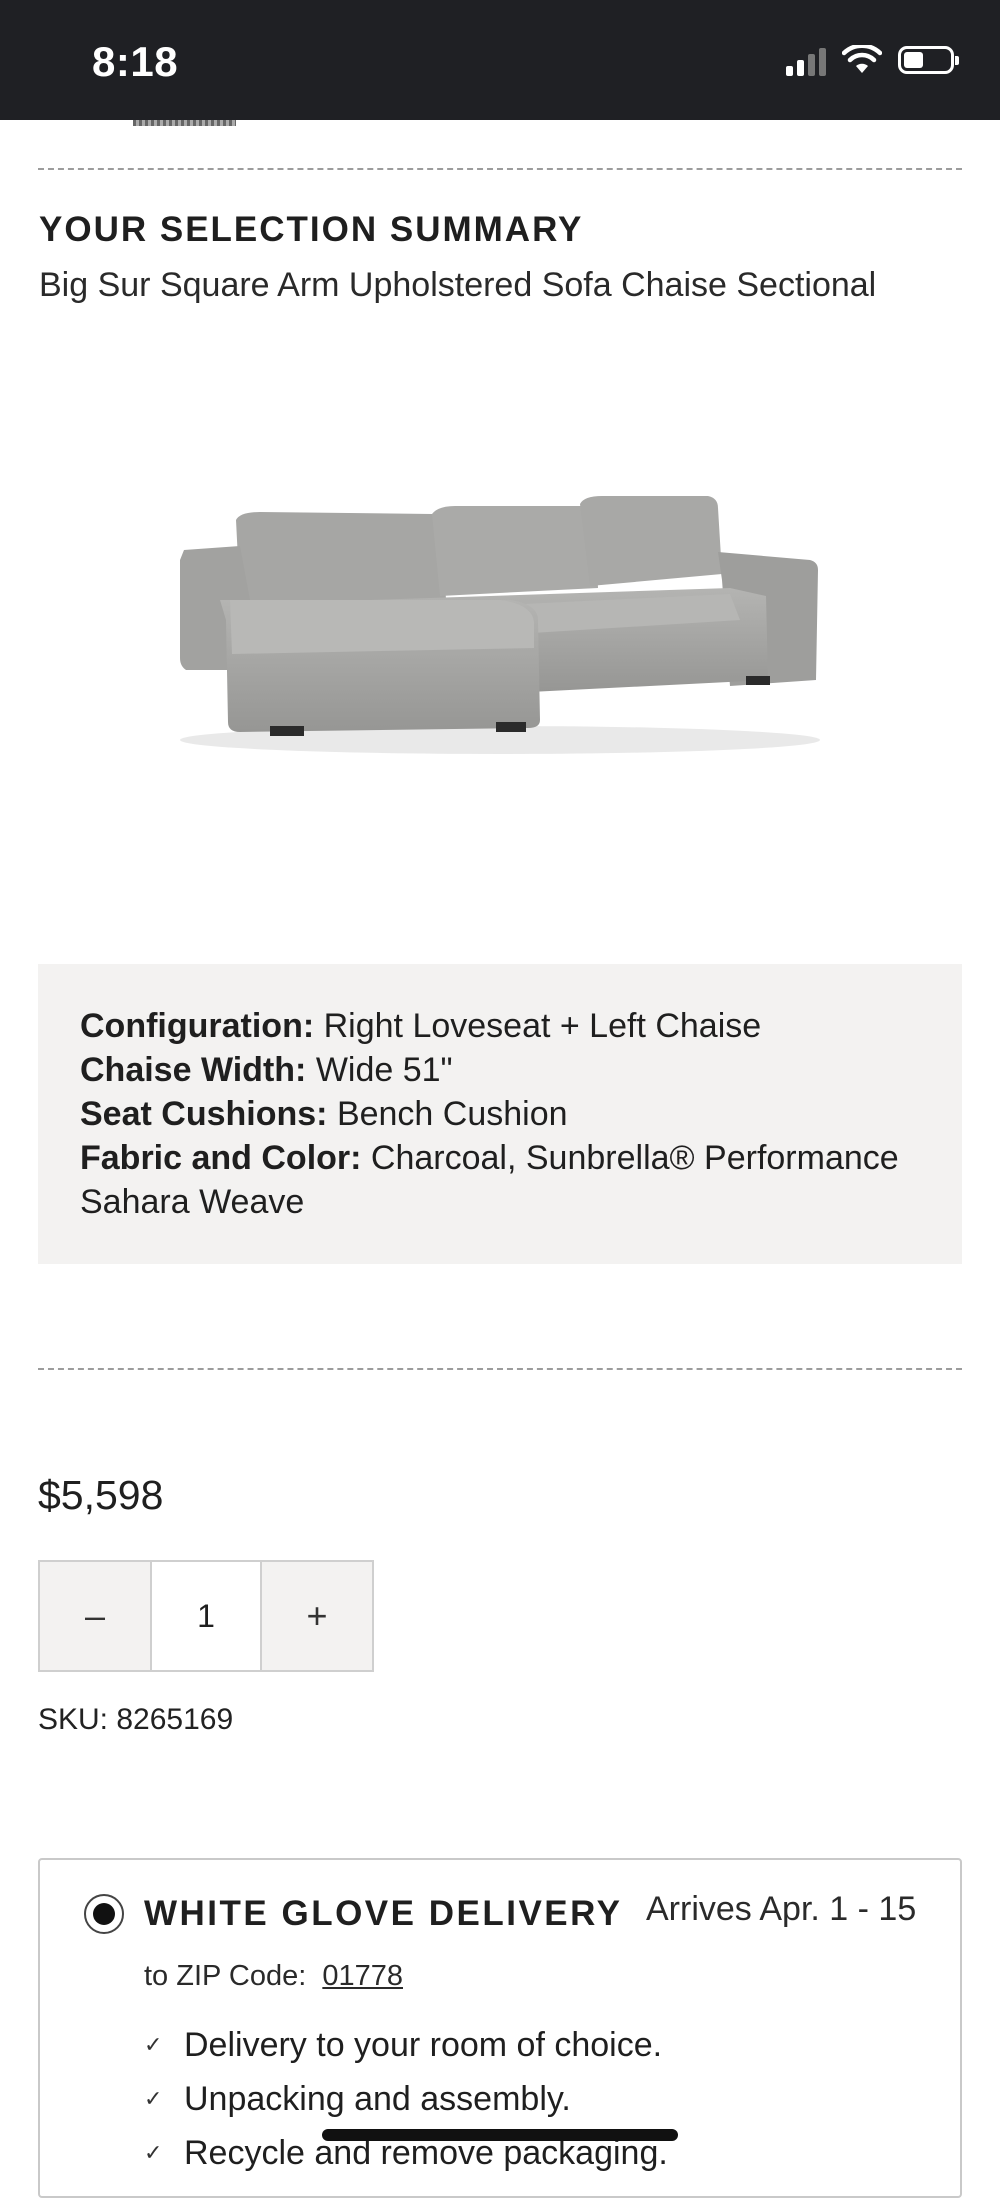 Image resolution: width=1000 pixels, height=2198 pixels. Describe the element at coordinates (136, 1719) in the screenshot. I see `sku: SKU: 8265169` at that location.